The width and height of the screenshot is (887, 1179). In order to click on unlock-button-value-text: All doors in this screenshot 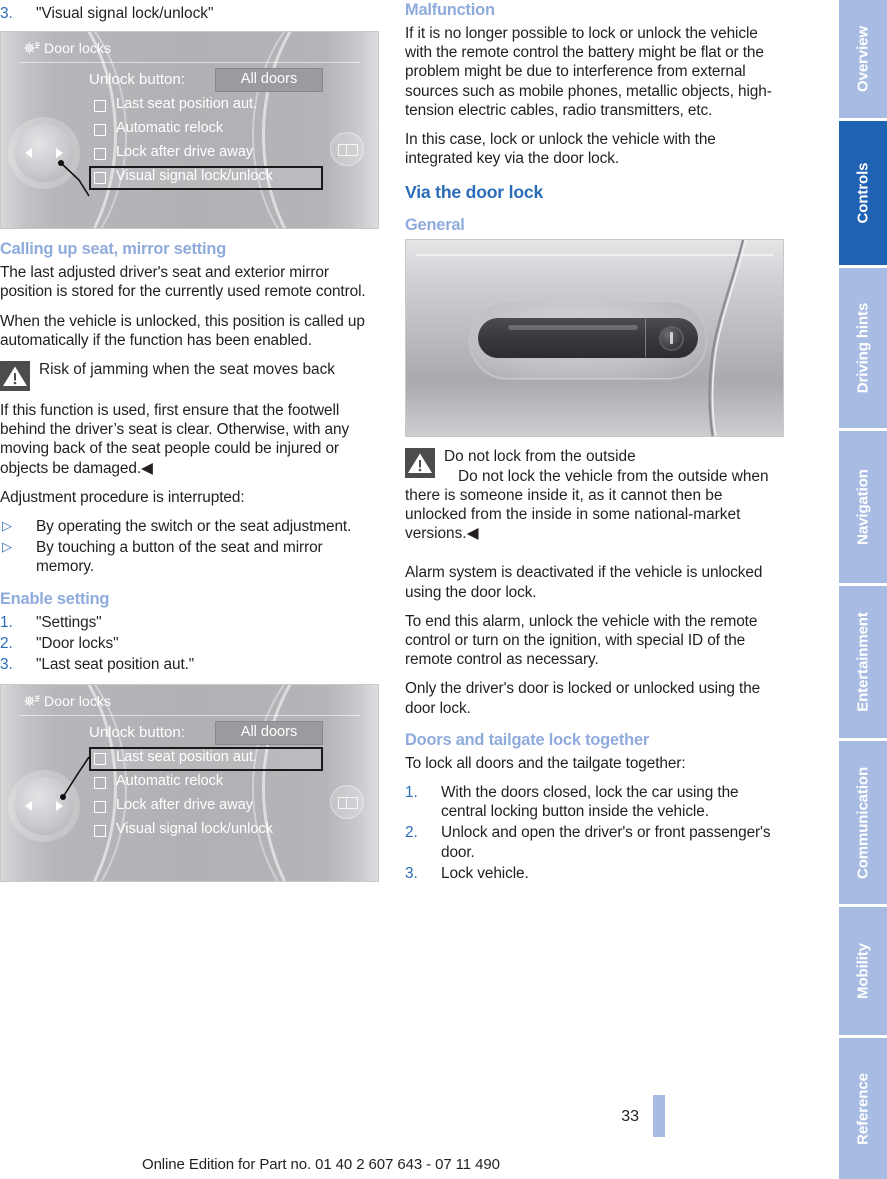, I will do `click(269, 732)`.